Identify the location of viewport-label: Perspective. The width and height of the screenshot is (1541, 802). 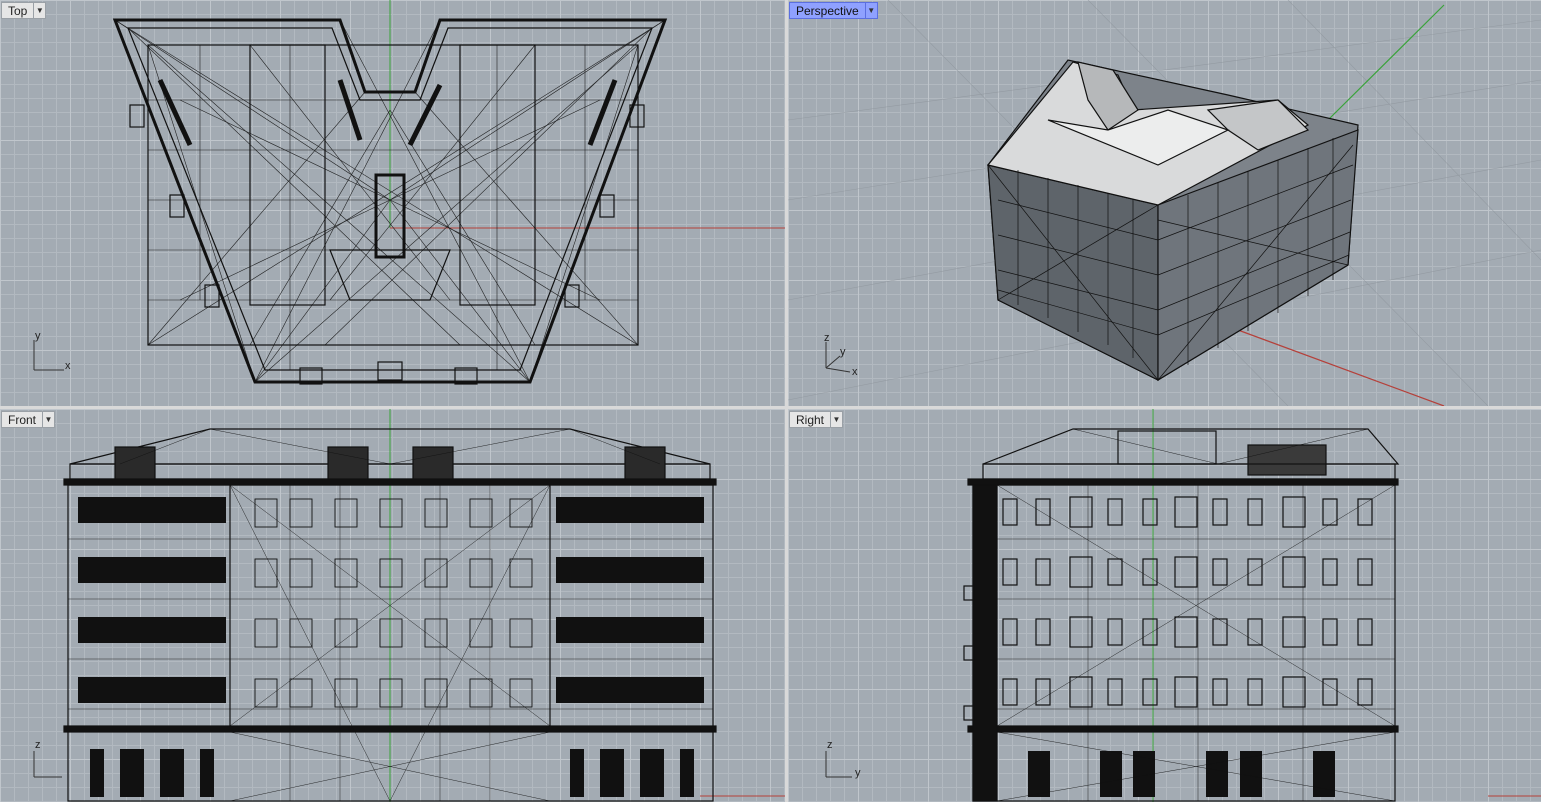
(827, 10).